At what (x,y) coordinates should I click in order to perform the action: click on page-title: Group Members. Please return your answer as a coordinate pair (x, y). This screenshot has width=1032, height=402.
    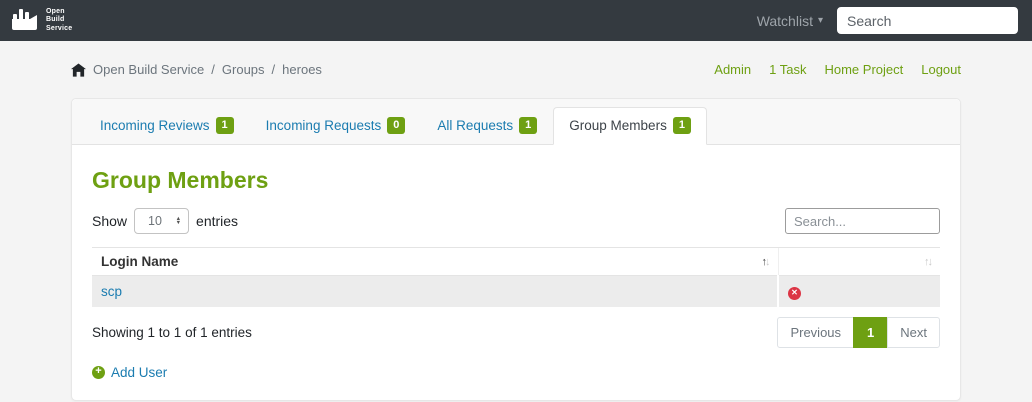
    Looking at the image, I should click on (180, 180).